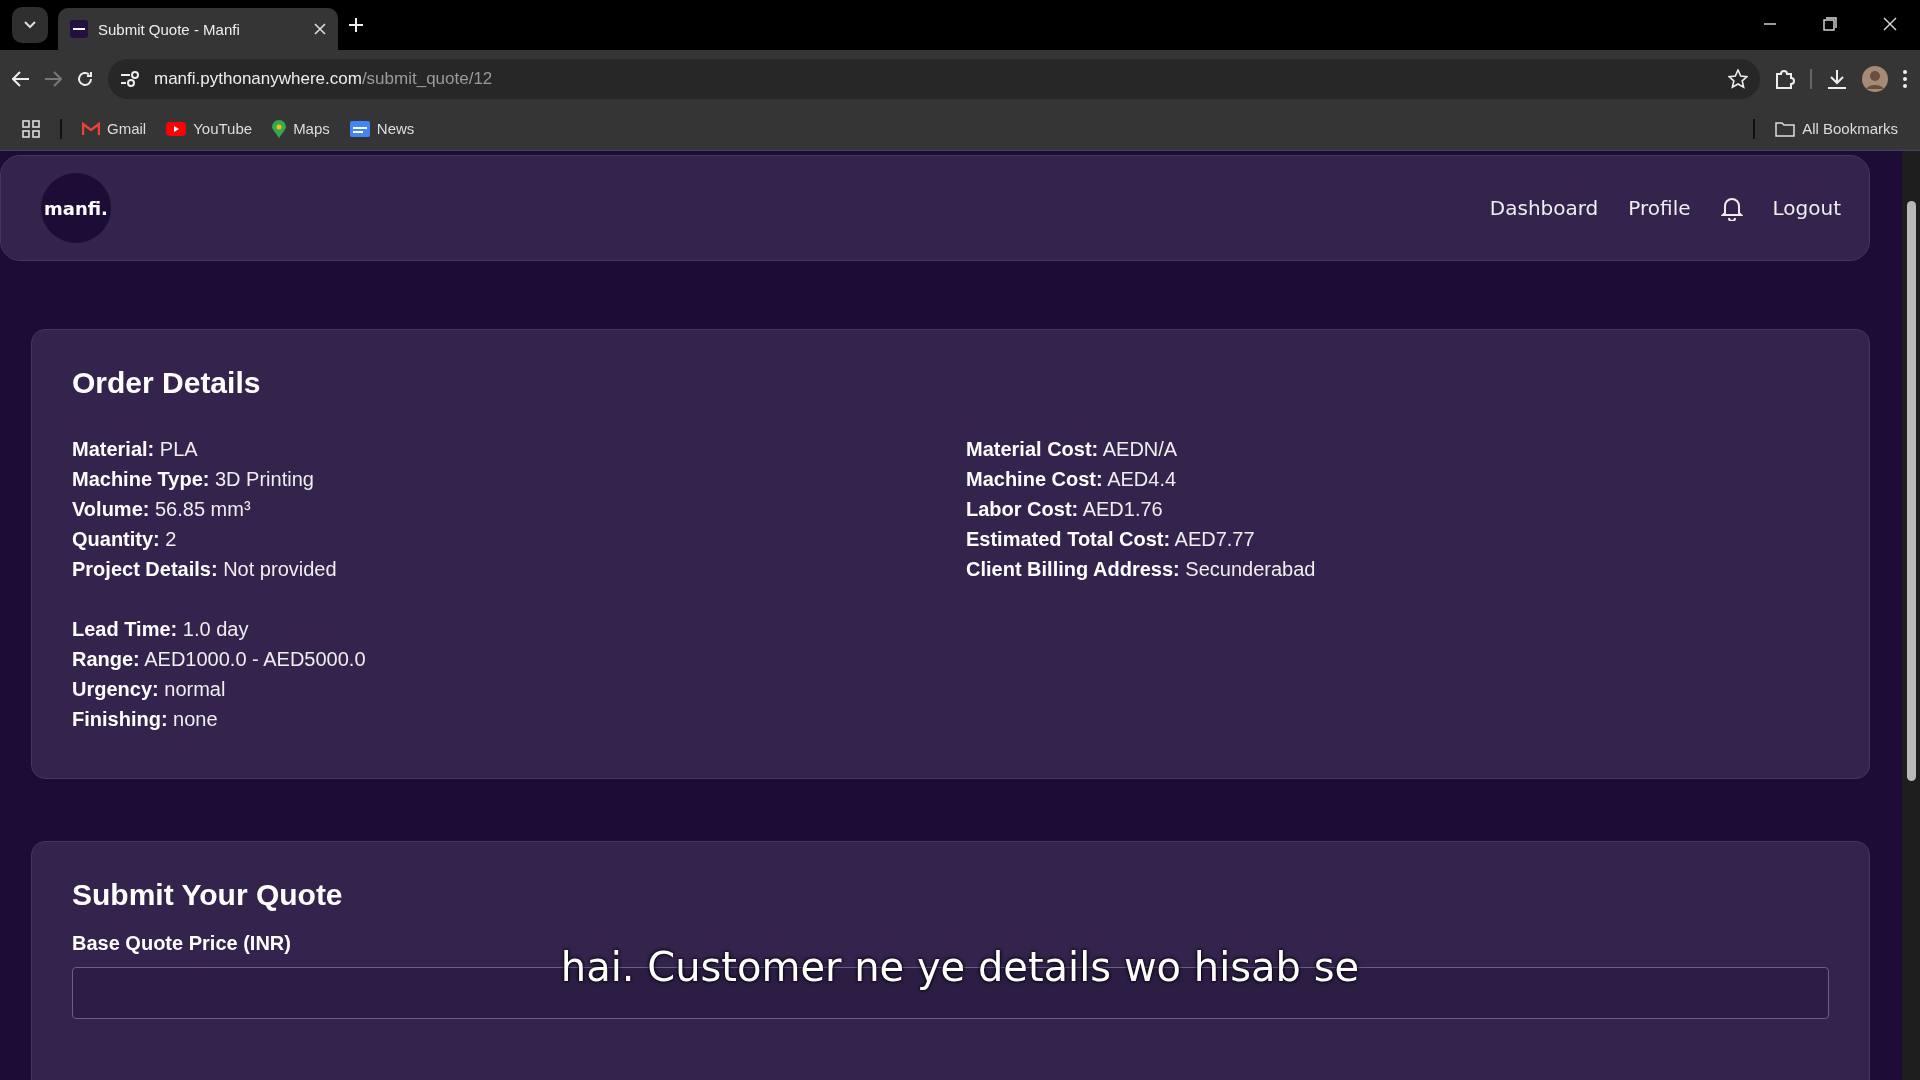 This screenshot has width=1920, height=1080. Describe the element at coordinates (279, 128) in the screenshot. I see `map-pin-icon` at that location.